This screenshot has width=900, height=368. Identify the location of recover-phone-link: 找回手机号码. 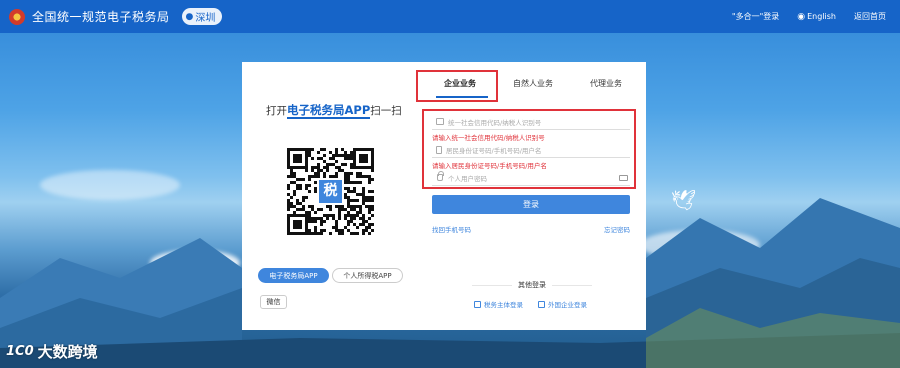
(451, 229).